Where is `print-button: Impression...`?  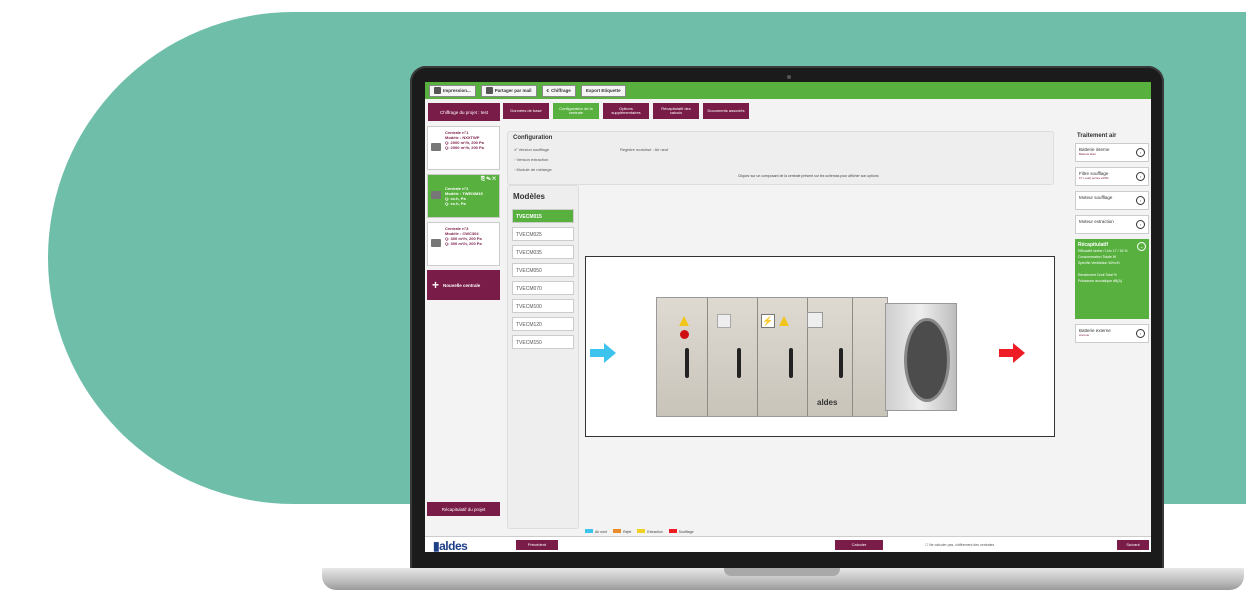 print-button: Impression... is located at coordinates (452, 90).